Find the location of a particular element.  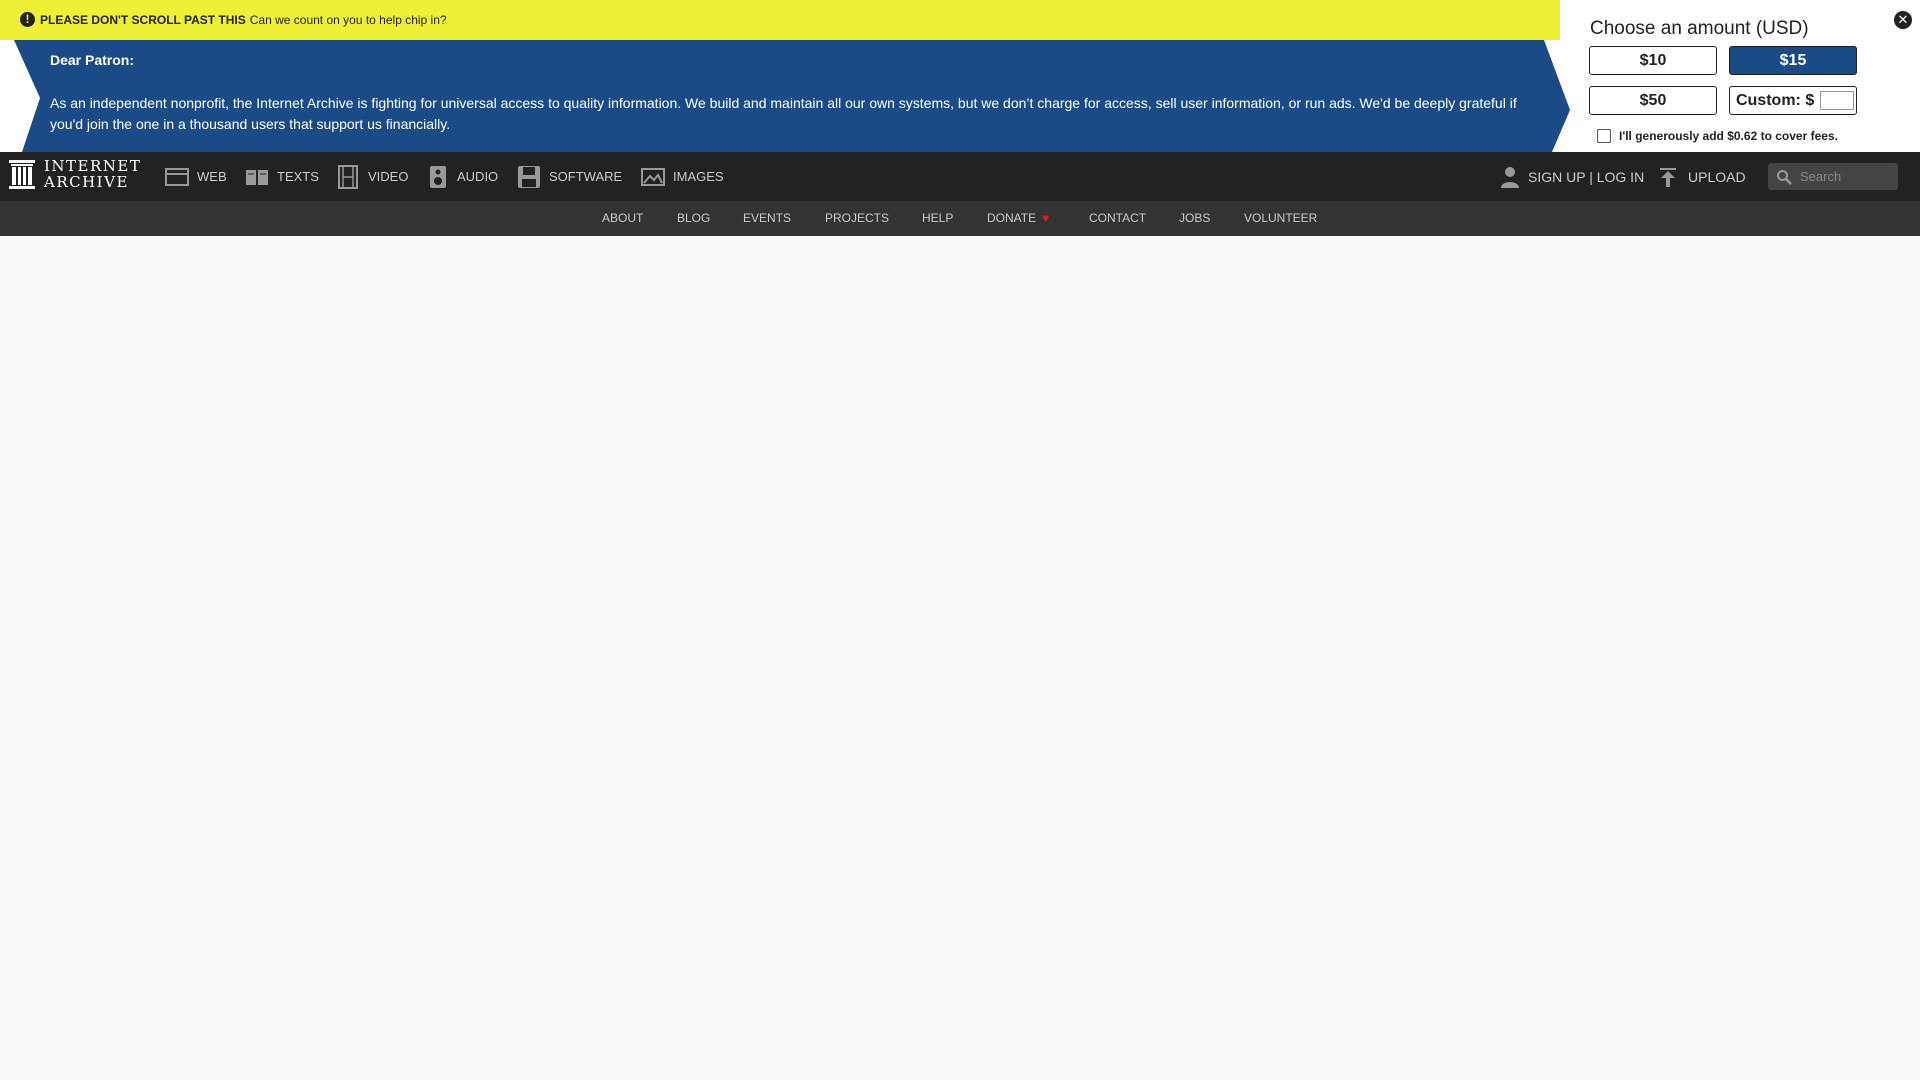

book-icon is located at coordinates (257, 177).